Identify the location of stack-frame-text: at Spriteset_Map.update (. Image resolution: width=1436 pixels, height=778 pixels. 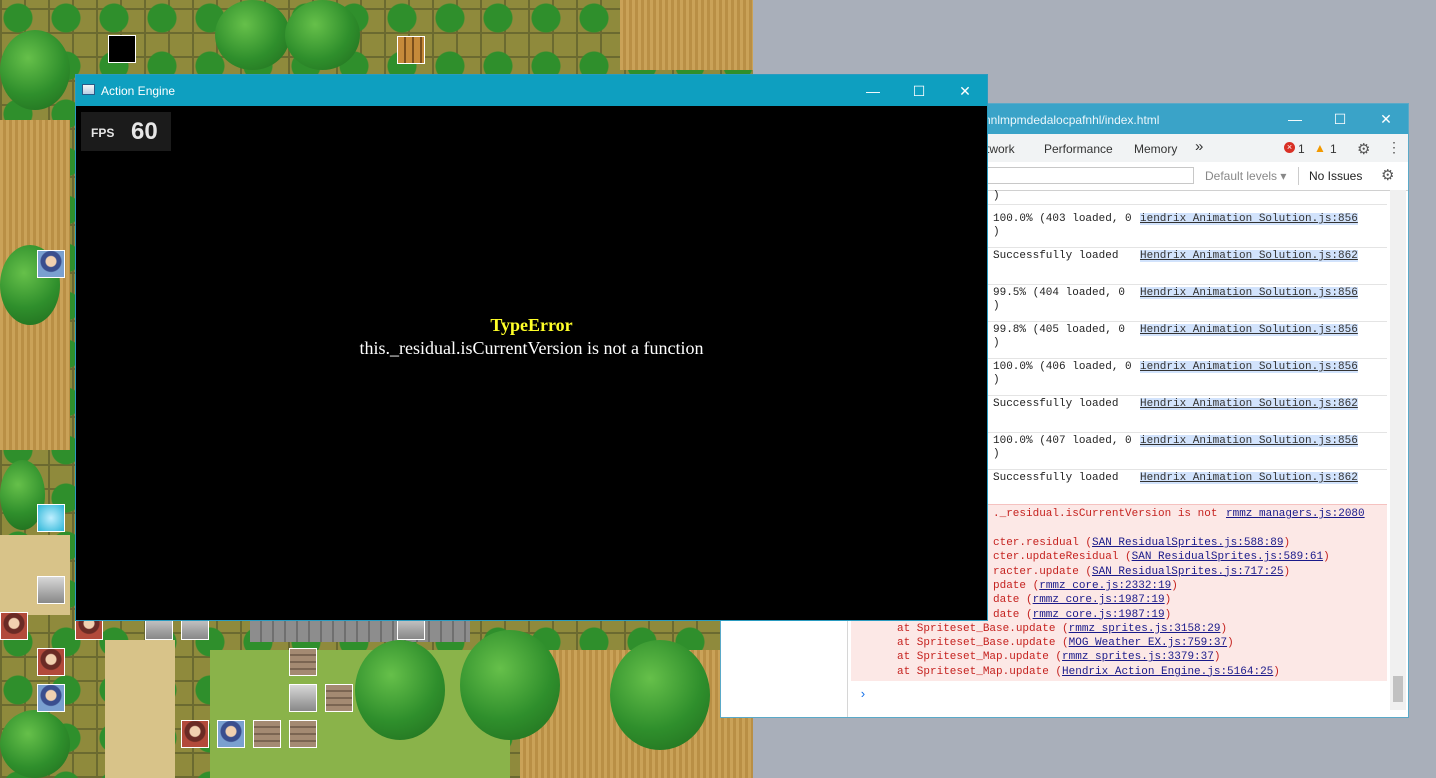
(980, 671).